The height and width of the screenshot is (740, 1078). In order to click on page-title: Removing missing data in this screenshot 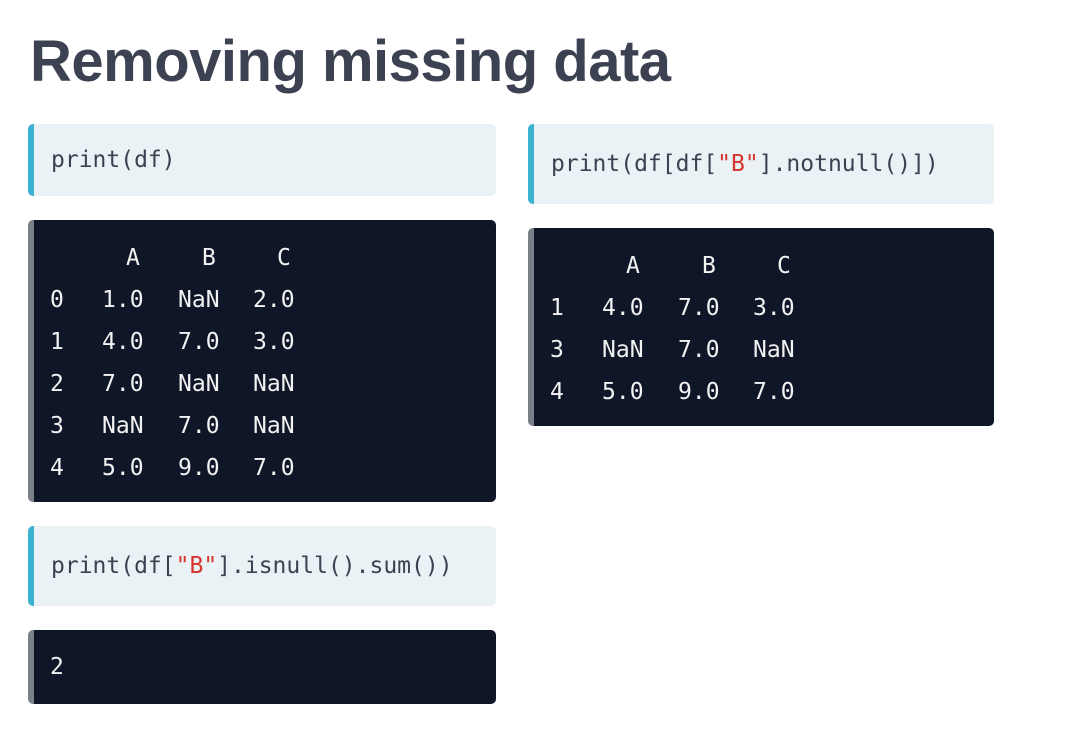, I will do `click(350, 61)`.